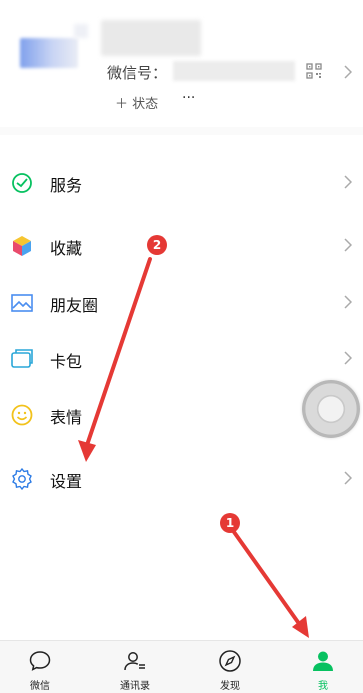  What do you see at coordinates (135, 686) in the screenshot?
I see `tab-label: 通讯录` at bounding box center [135, 686].